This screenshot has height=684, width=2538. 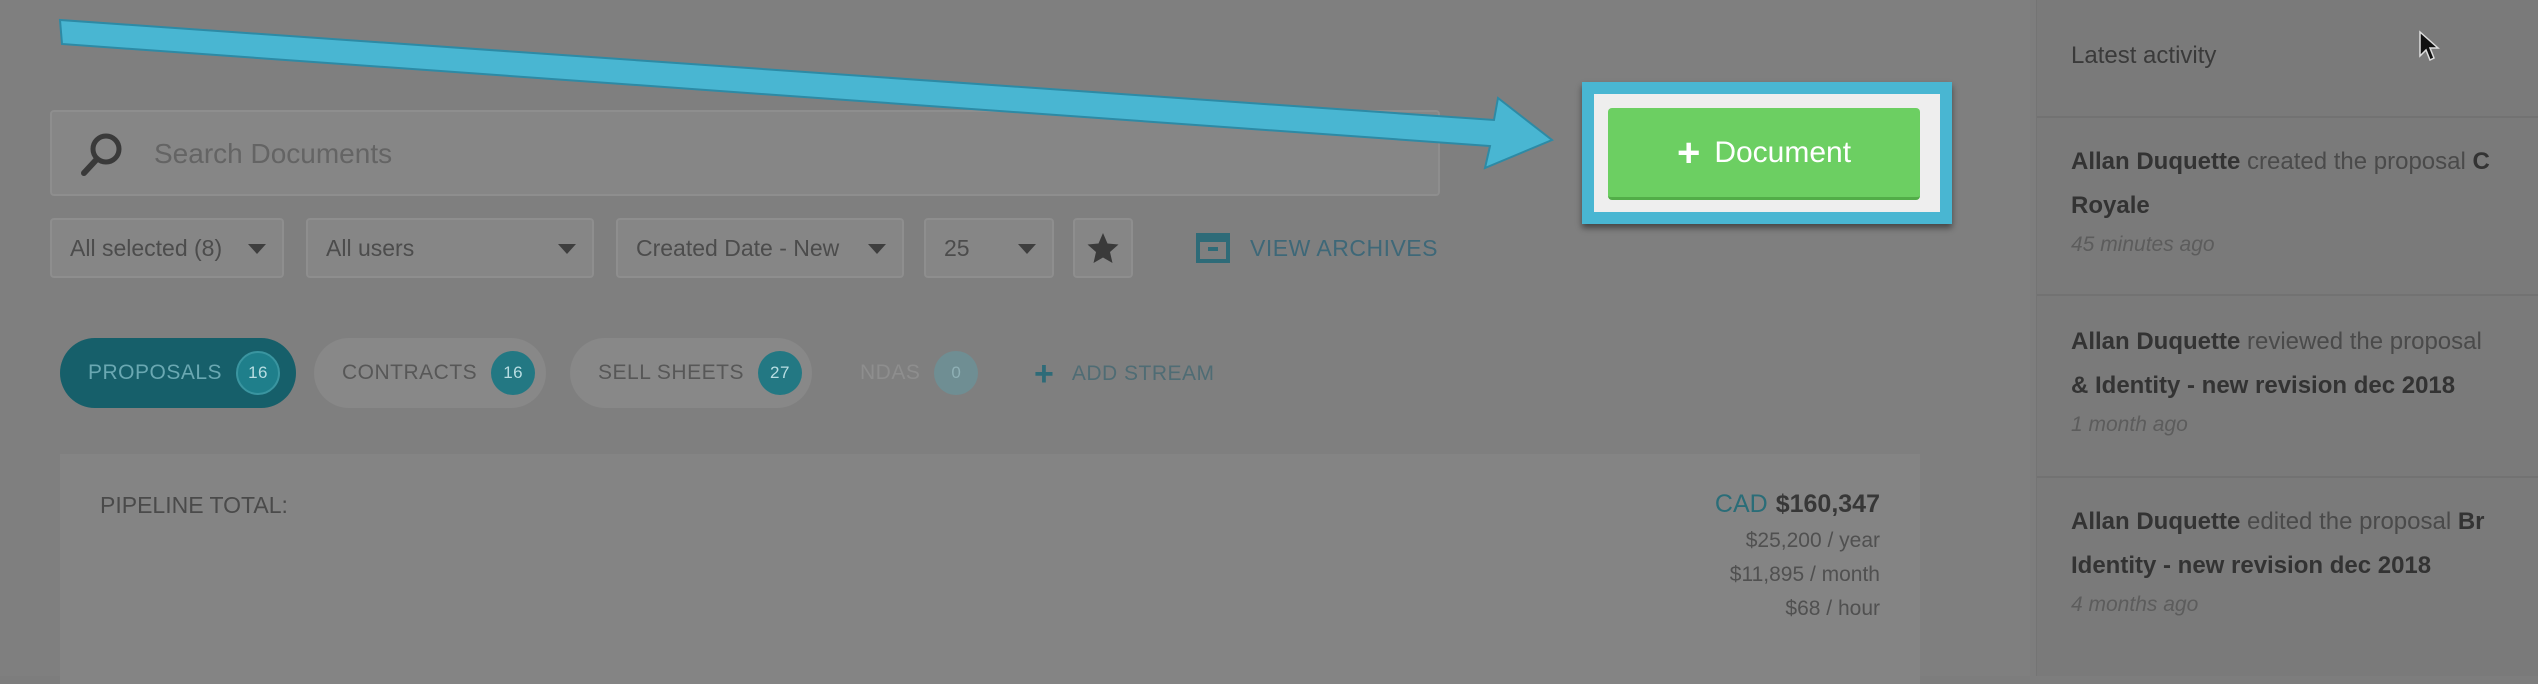 I want to click on activity-time: 45 minutes ago, so click(x=2143, y=244).